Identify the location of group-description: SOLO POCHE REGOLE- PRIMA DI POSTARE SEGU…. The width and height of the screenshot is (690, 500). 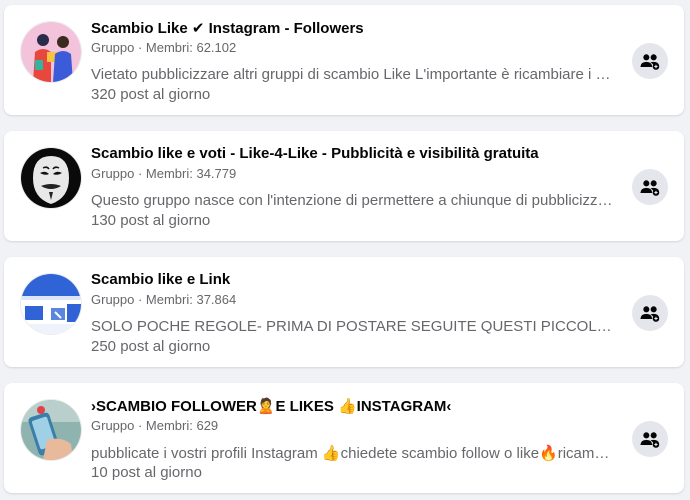
(352, 326).